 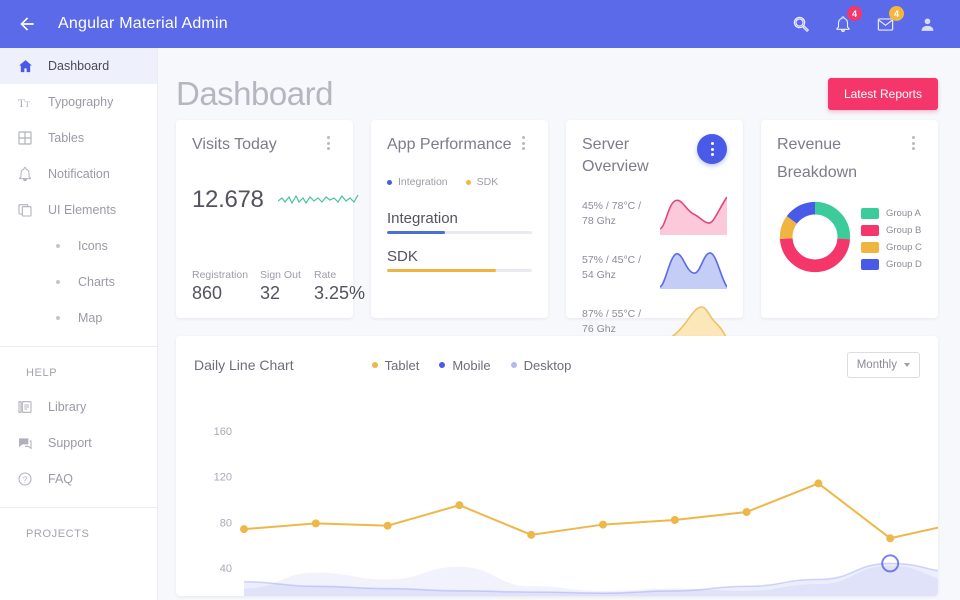 I want to click on sidebar-item-faq: ? FAQ, so click(x=78, y=479).